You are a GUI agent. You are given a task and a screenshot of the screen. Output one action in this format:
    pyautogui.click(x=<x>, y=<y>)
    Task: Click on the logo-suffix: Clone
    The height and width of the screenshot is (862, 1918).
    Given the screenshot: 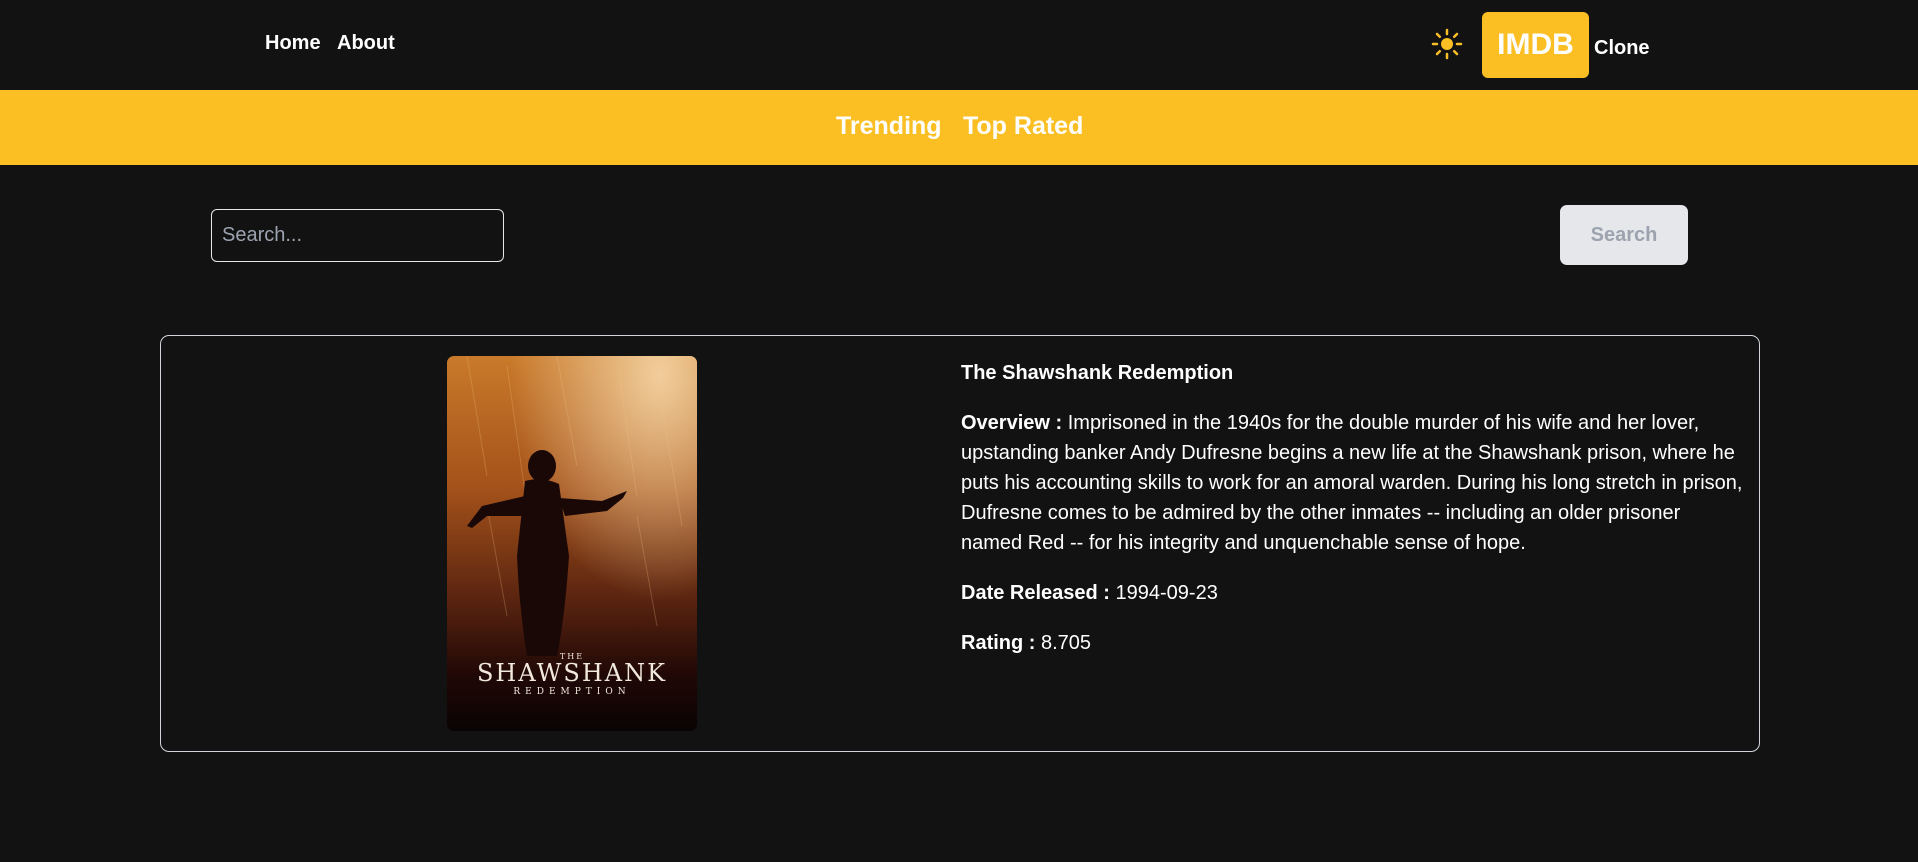 What is the action you would take?
    pyautogui.click(x=1622, y=48)
    